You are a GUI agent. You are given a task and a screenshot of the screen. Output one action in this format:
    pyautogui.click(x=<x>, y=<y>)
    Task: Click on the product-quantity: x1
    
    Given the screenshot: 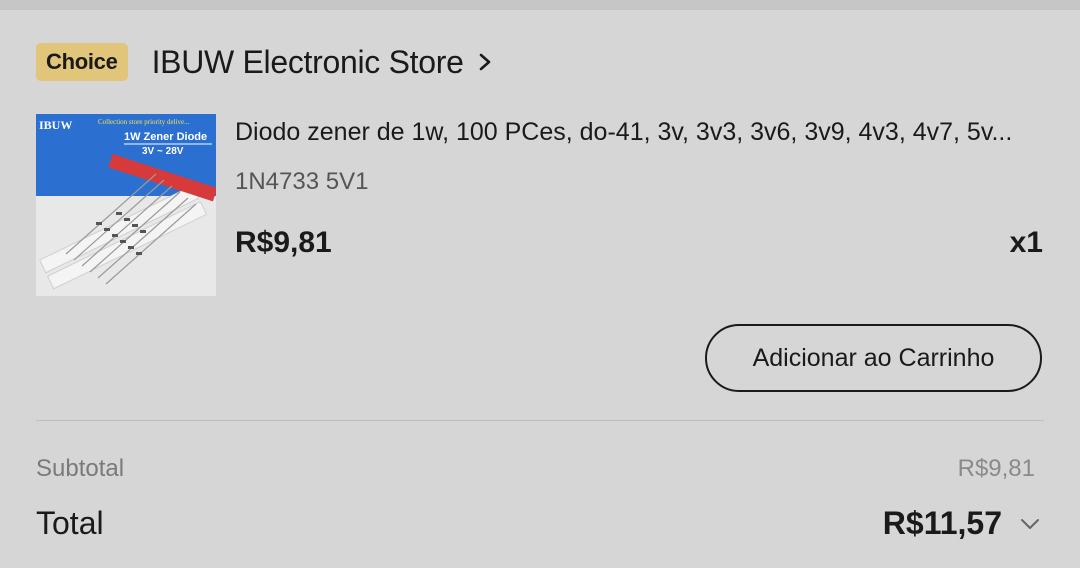 What is the action you would take?
    pyautogui.click(x=1026, y=242)
    